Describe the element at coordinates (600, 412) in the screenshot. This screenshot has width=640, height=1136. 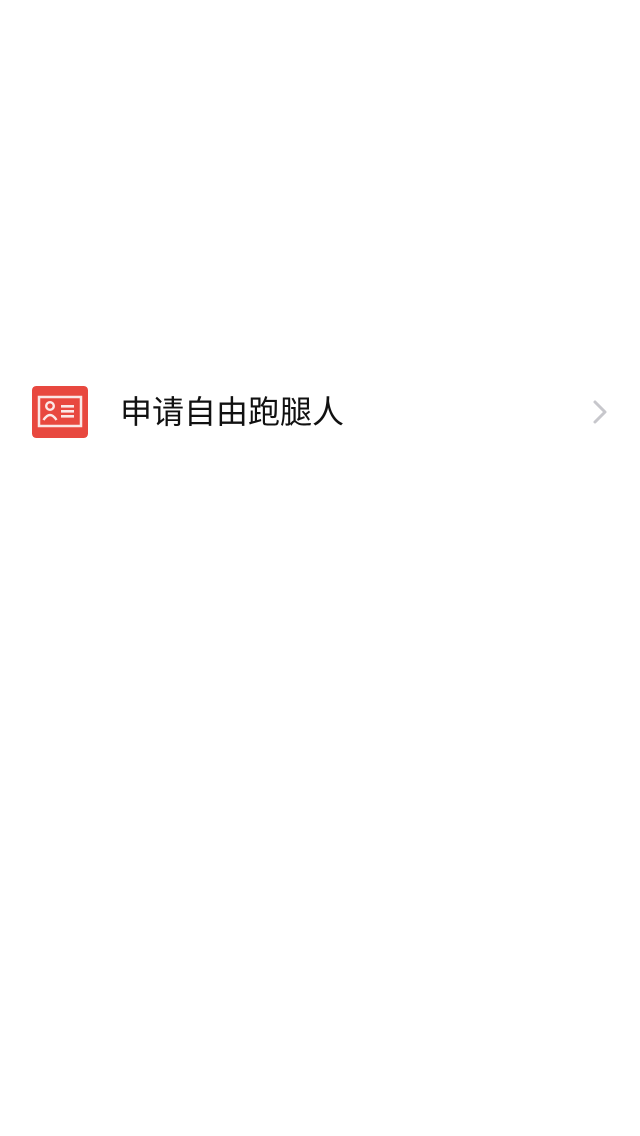
I see `chevron-right-icon` at that location.